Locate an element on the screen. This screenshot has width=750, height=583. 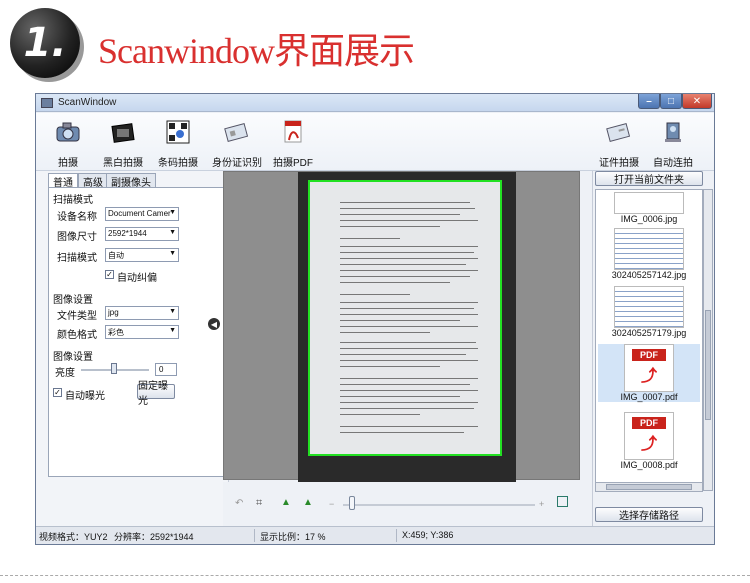
thumbnail-item: IMG_0006.jpg is located at coordinates (649, 208).